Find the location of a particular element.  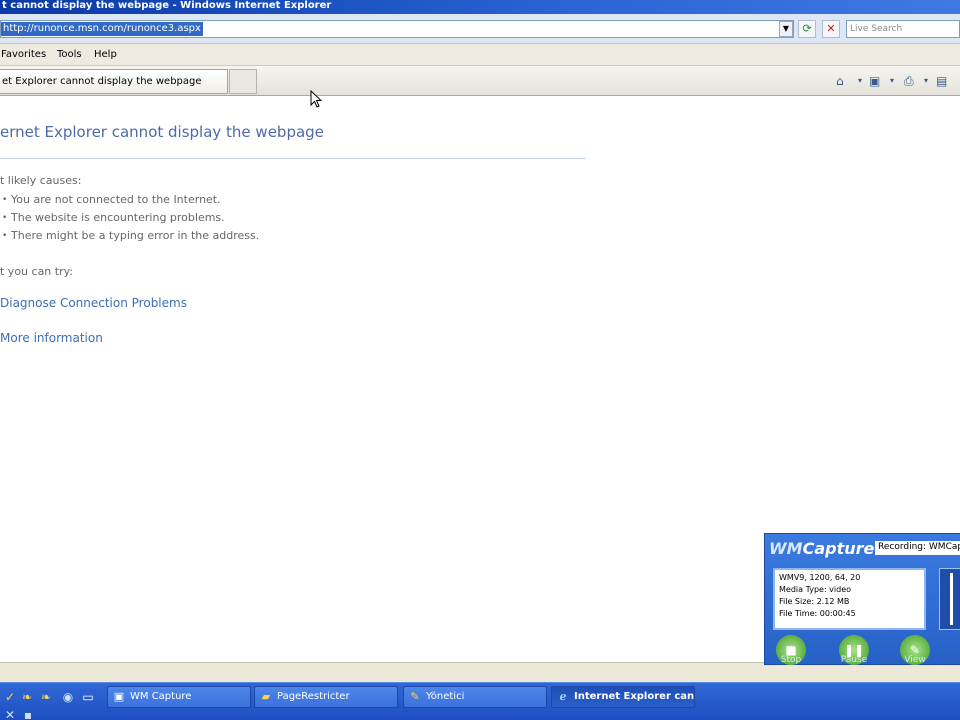

taskbar-item-pagerestricter: ▰ PageRestricter is located at coordinates (326, 697).